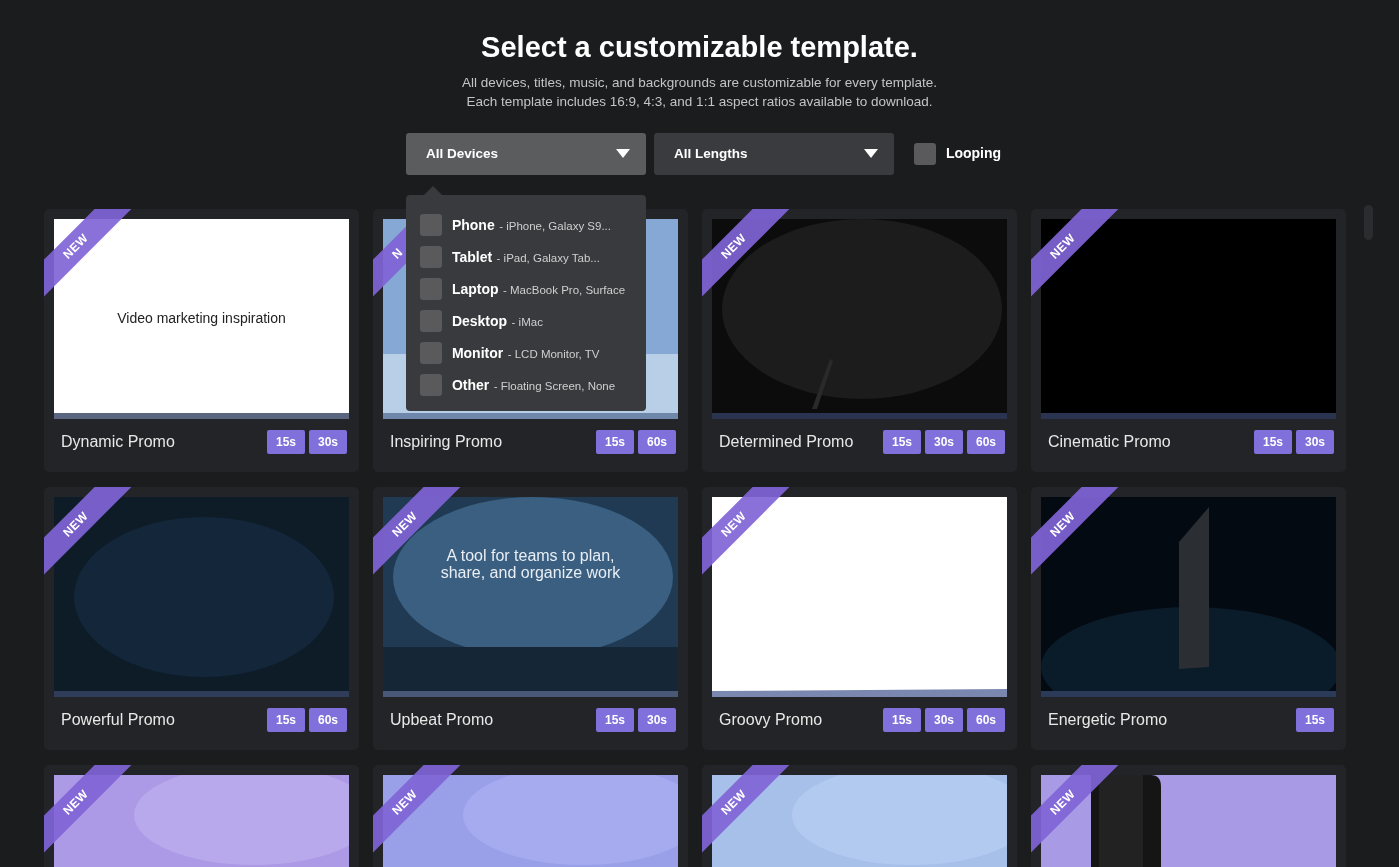 This screenshot has width=1399, height=867. What do you see at coordinates (1108, 719) in the screenshot?
I see `template-title: Energetic Promo` at bounding box center [1108, 719].